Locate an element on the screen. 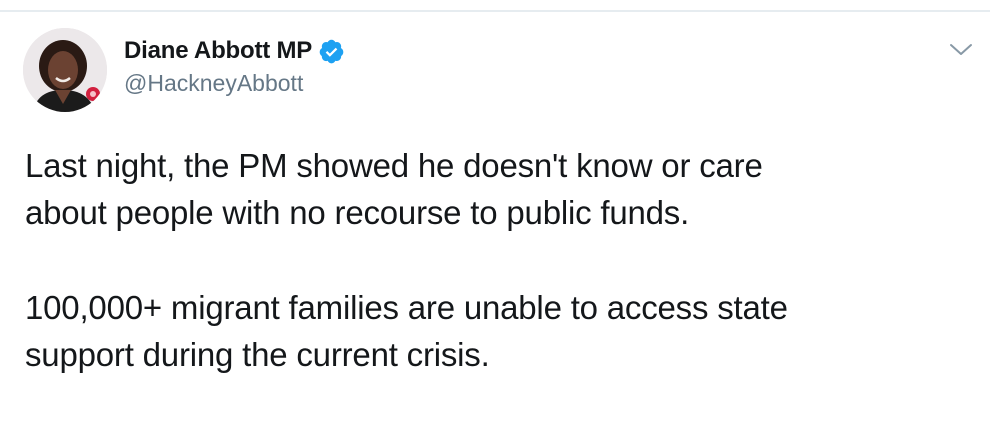  verified-badge-icon is located at coordinates (331, 51).